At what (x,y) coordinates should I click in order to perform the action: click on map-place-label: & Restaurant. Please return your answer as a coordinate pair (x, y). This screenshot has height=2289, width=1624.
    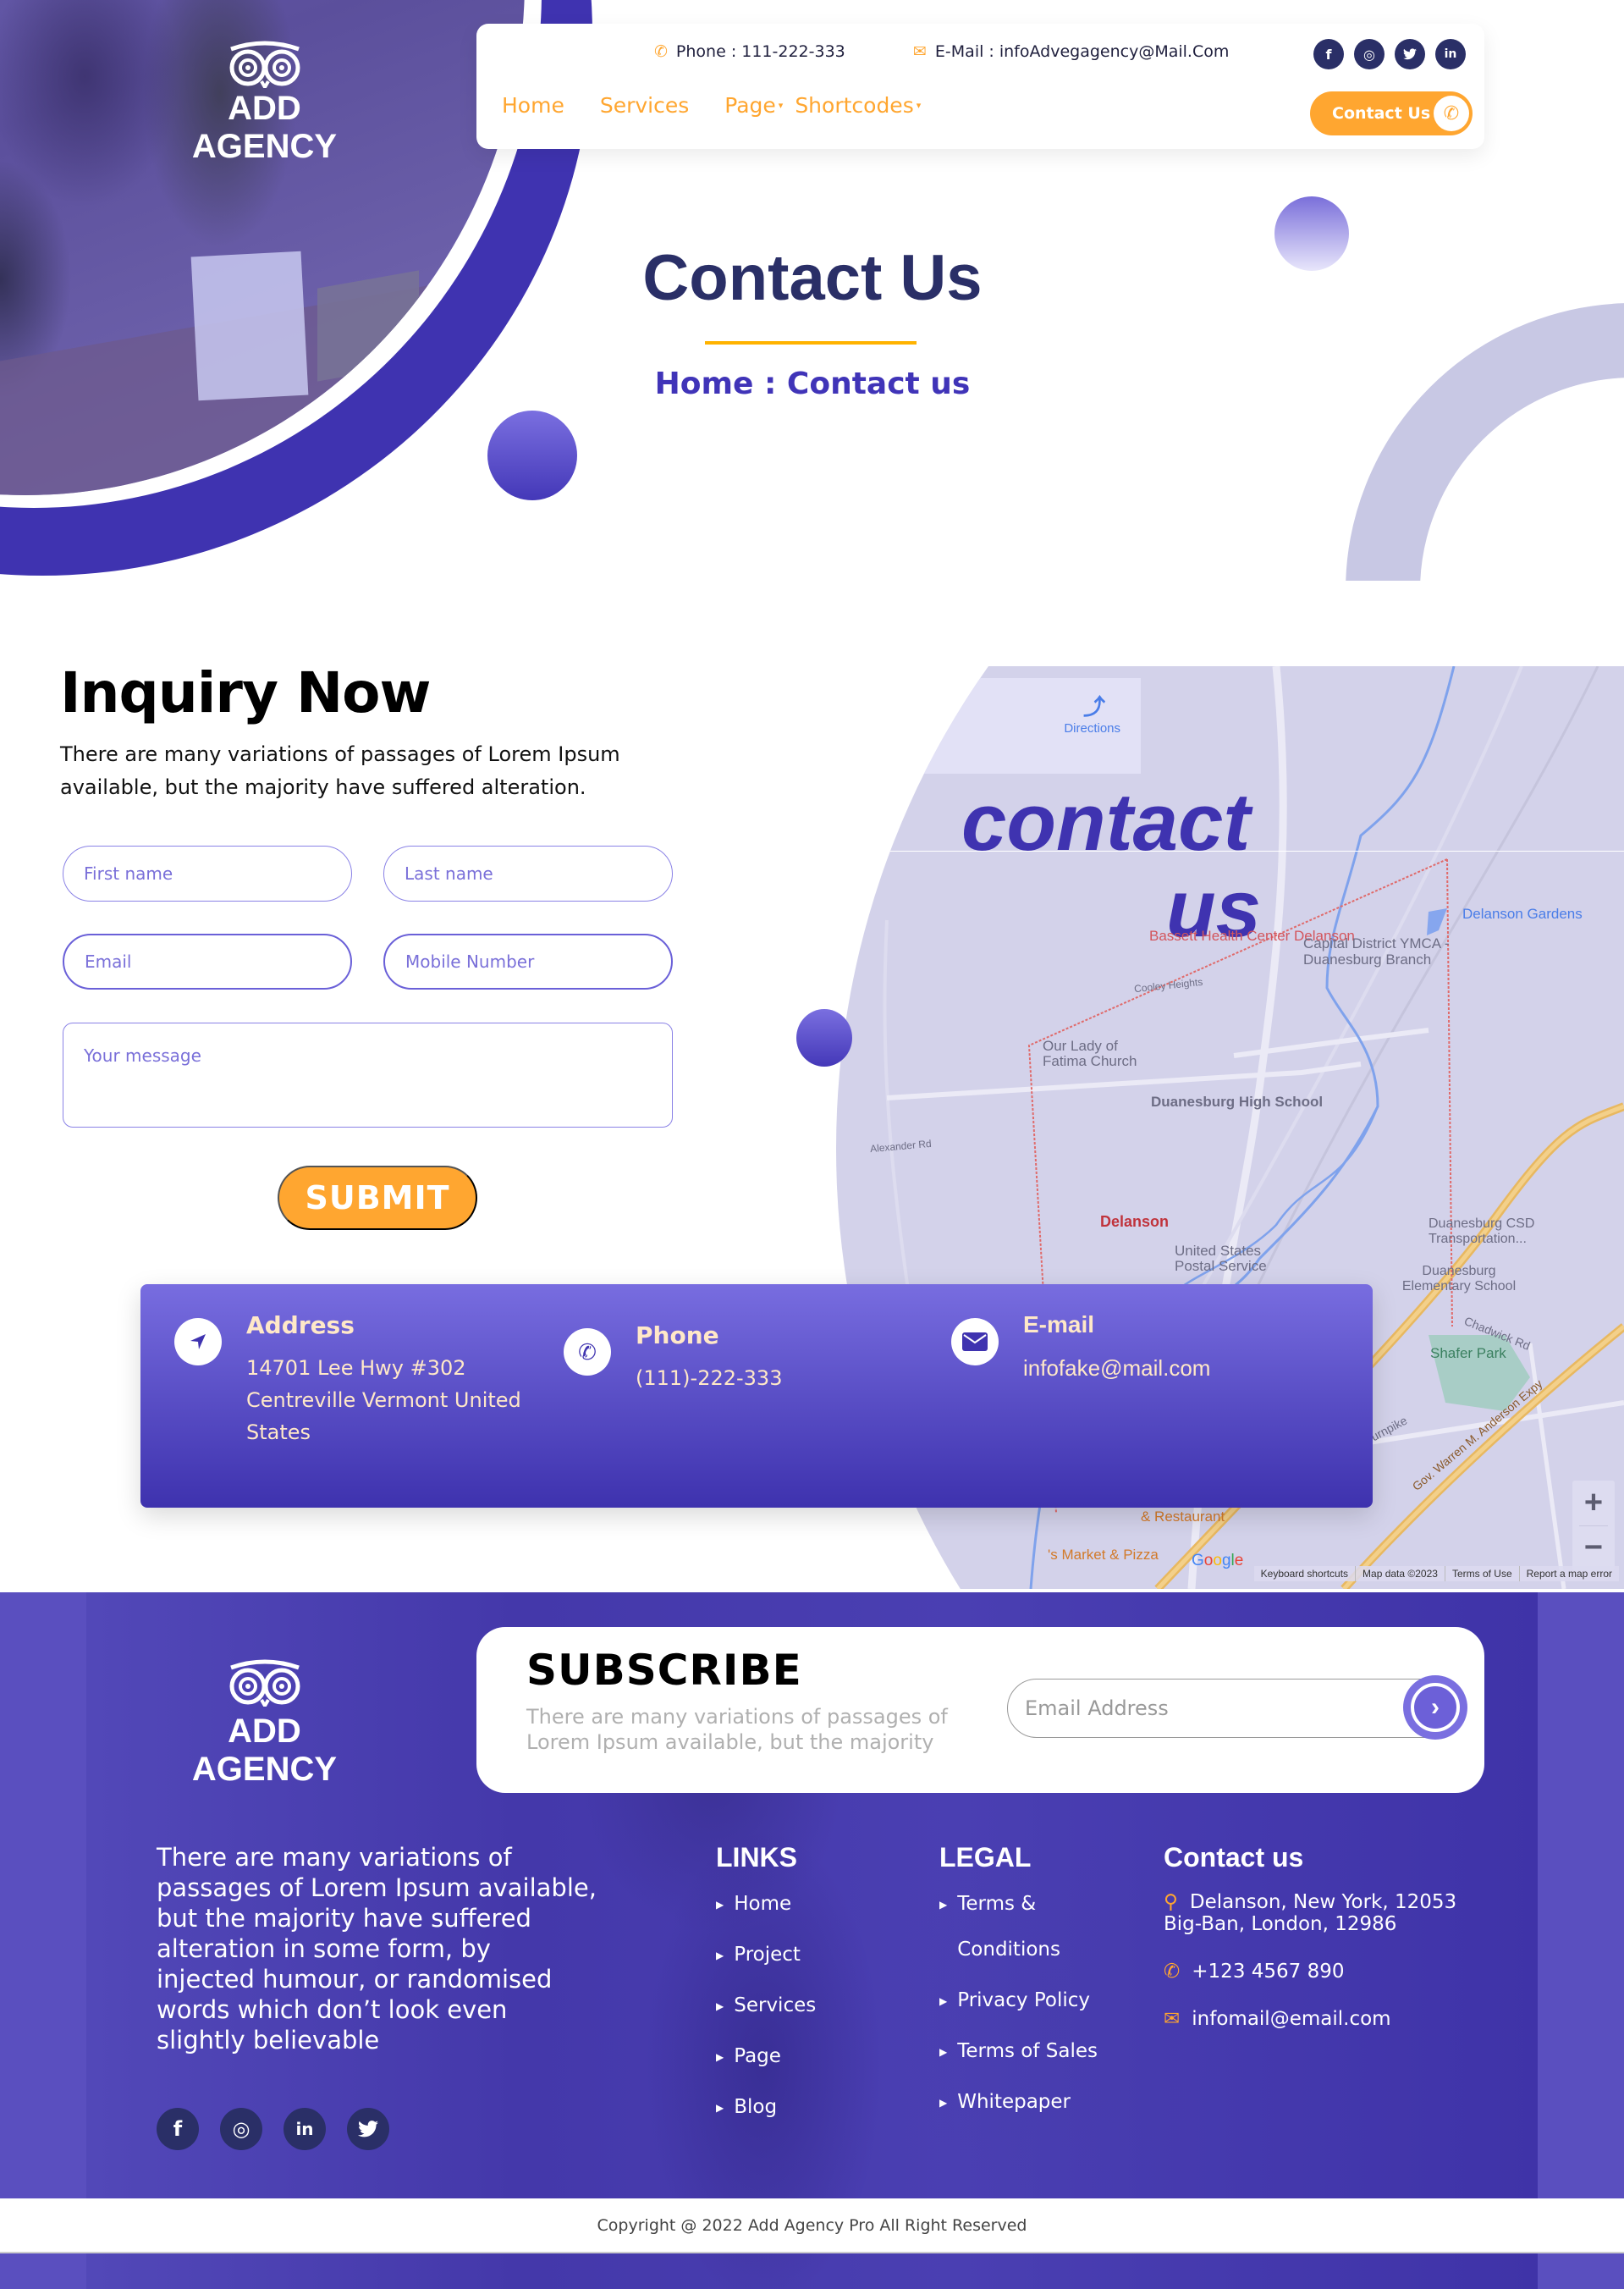
    Looking at the image, I should click on (1183, 1517).